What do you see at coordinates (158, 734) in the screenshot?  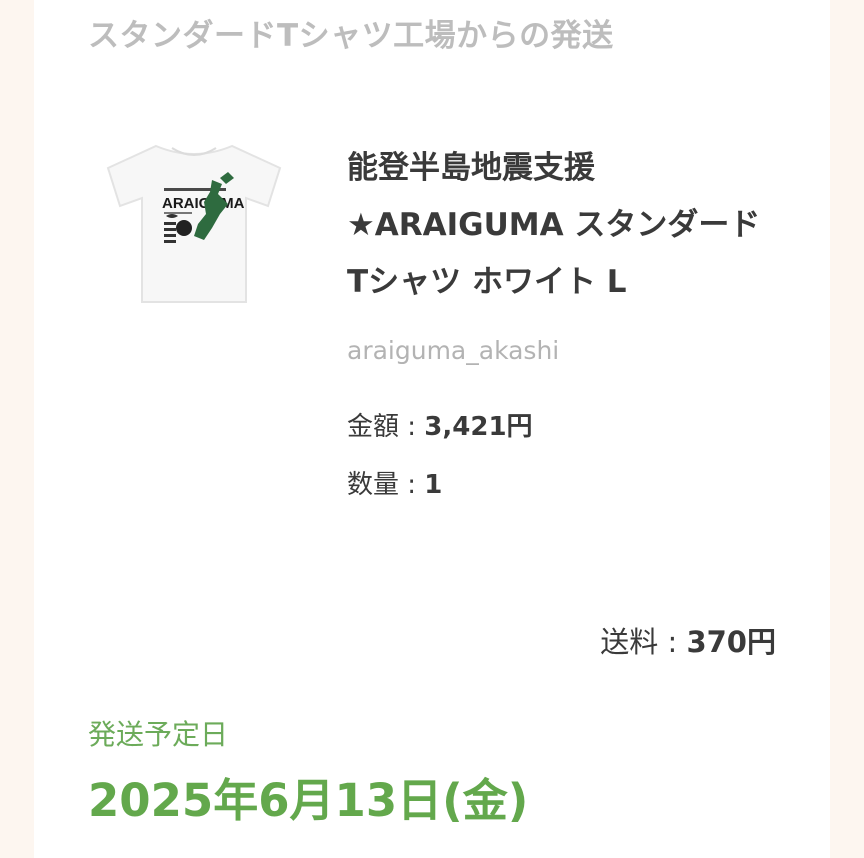 I see `ship-date-label: 発送予定日` at bounding box center [158, 734].